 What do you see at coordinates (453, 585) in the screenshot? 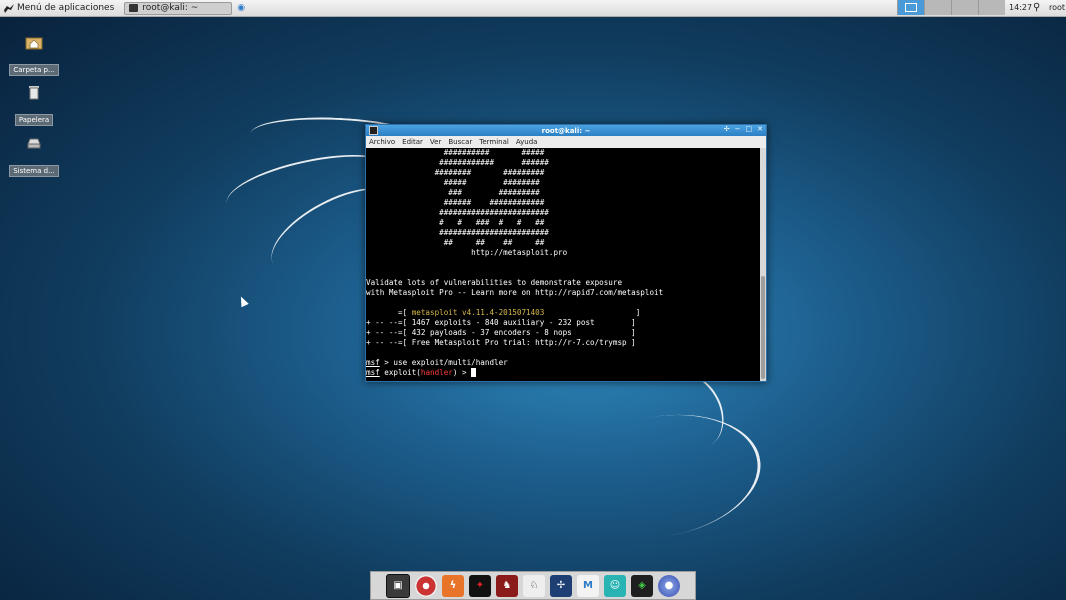
I see `burpsuite-icon: ϟ` at bounding box center [453, 585].